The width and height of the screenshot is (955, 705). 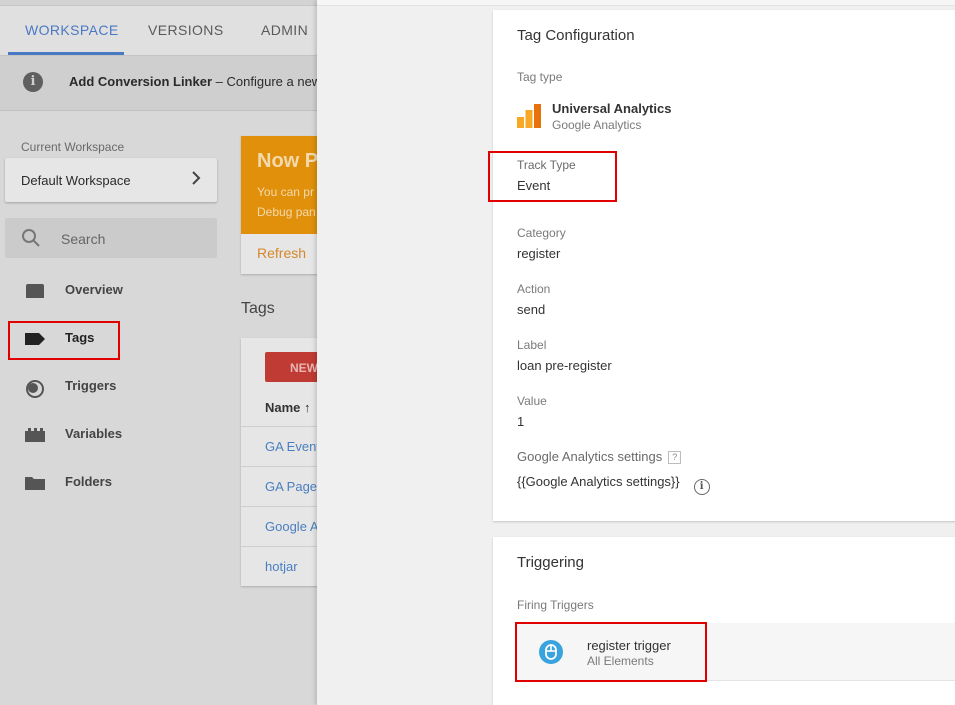 What do you see at coordinates (590, 456) in the screenshot?
I see `ga-settings-label: Google Analytics settings` at bounding box center [590, 456].